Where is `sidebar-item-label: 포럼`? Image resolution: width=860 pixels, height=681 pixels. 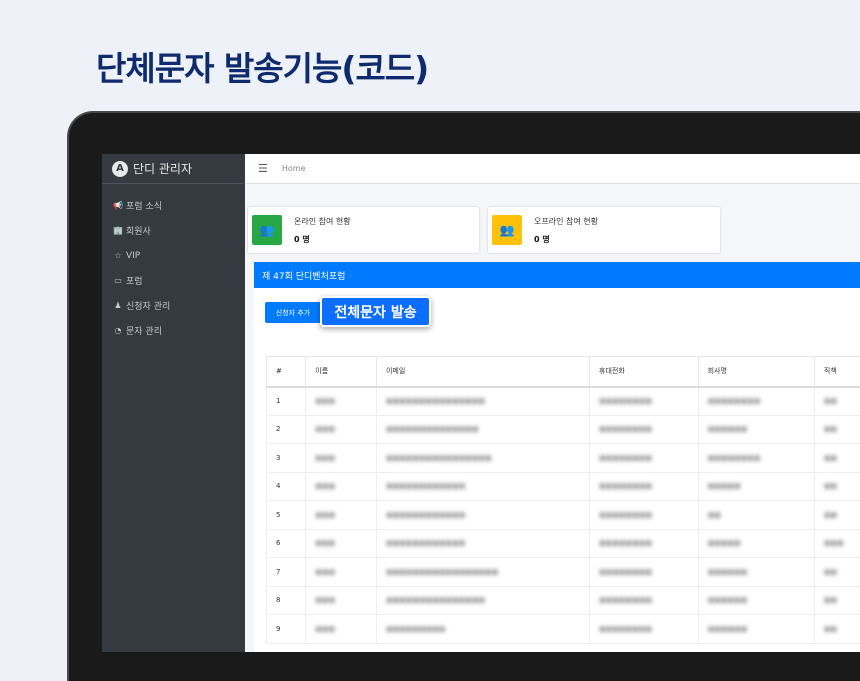
sidebar-item-label: 포럼 is located at coordinates (134, 282).